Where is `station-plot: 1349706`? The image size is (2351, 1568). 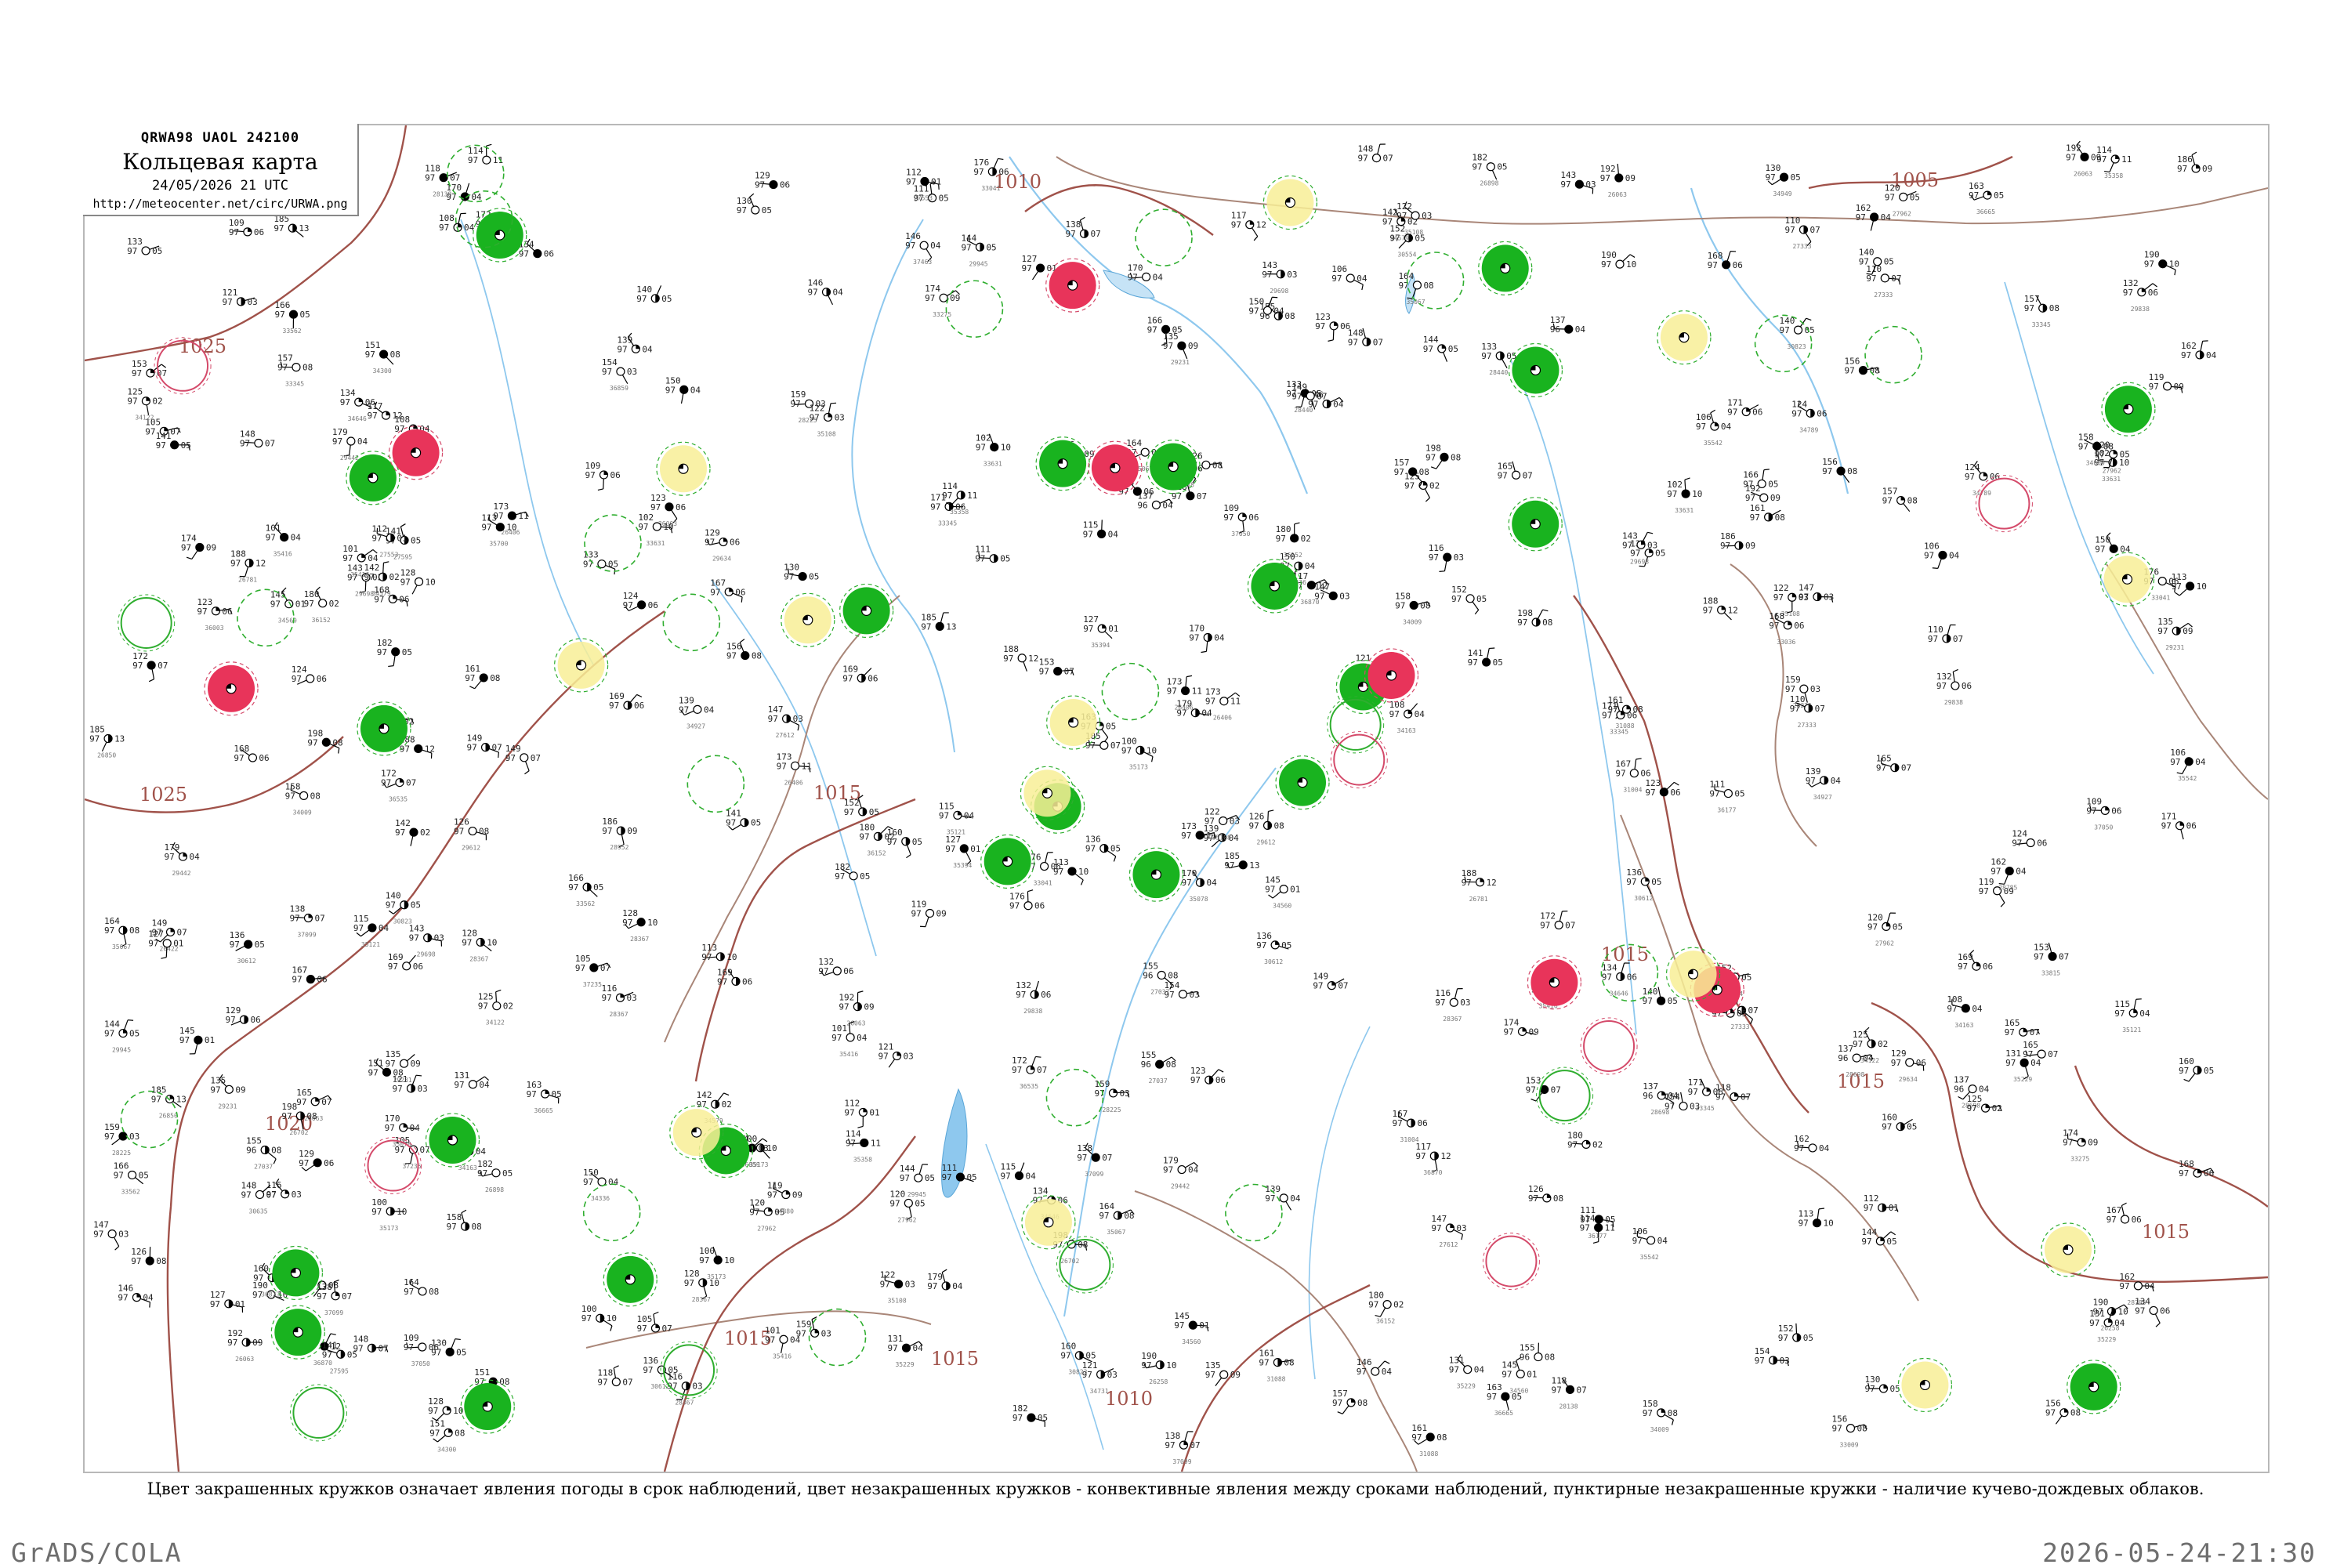
station-plot: 1349706 is located at coordinates (2152, 1311).